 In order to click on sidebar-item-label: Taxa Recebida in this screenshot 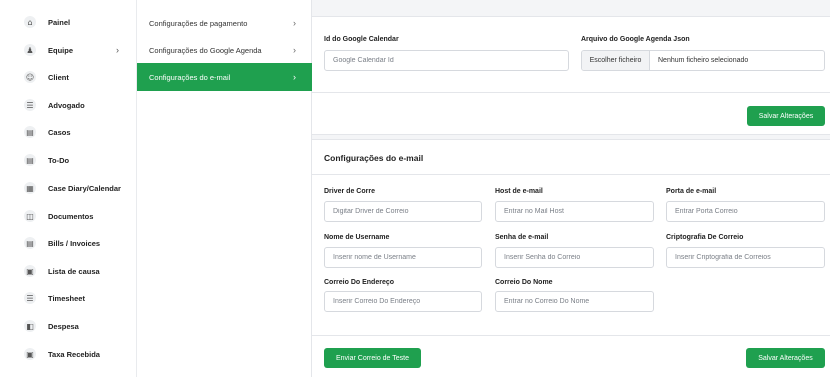, I will do `click(74, 354)`.